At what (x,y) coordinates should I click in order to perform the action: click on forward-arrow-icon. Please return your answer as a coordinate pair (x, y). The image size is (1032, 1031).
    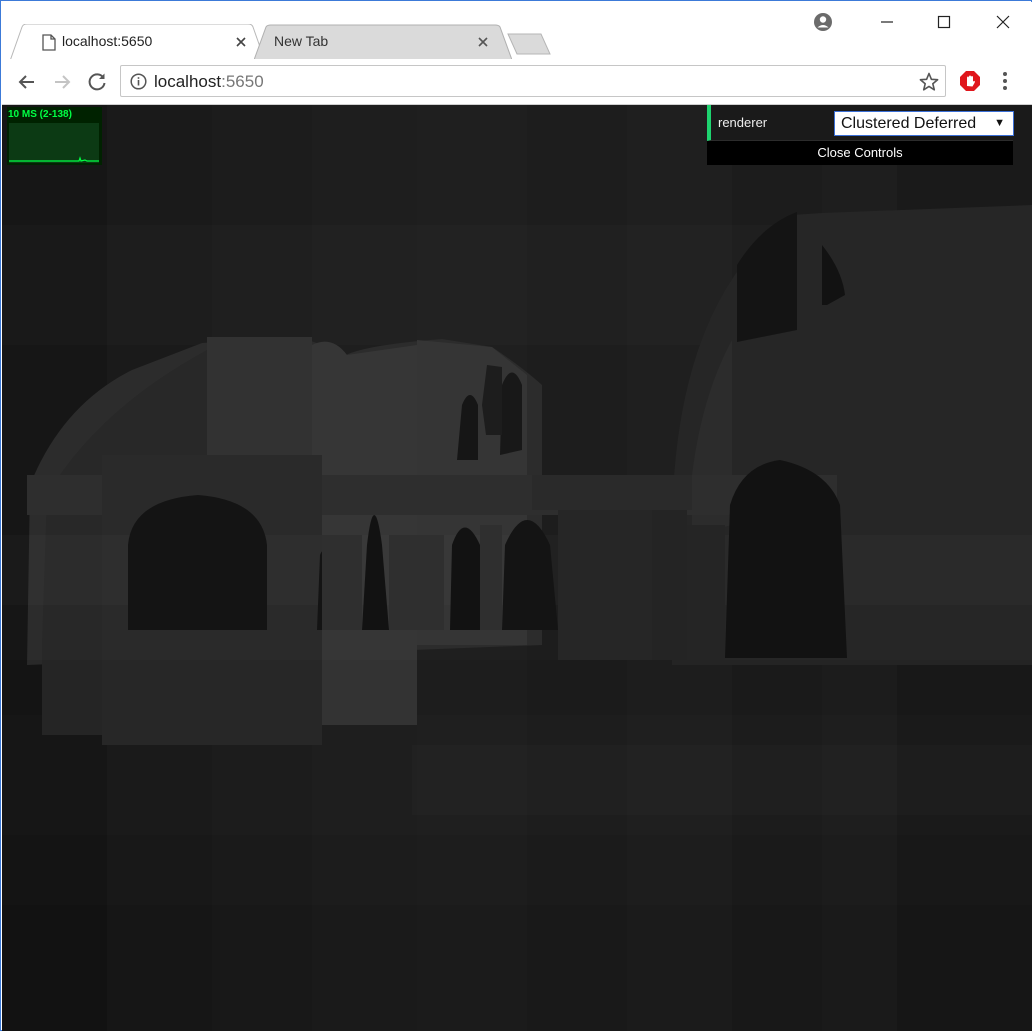
    Looking at the image, I should click on (62, 82).